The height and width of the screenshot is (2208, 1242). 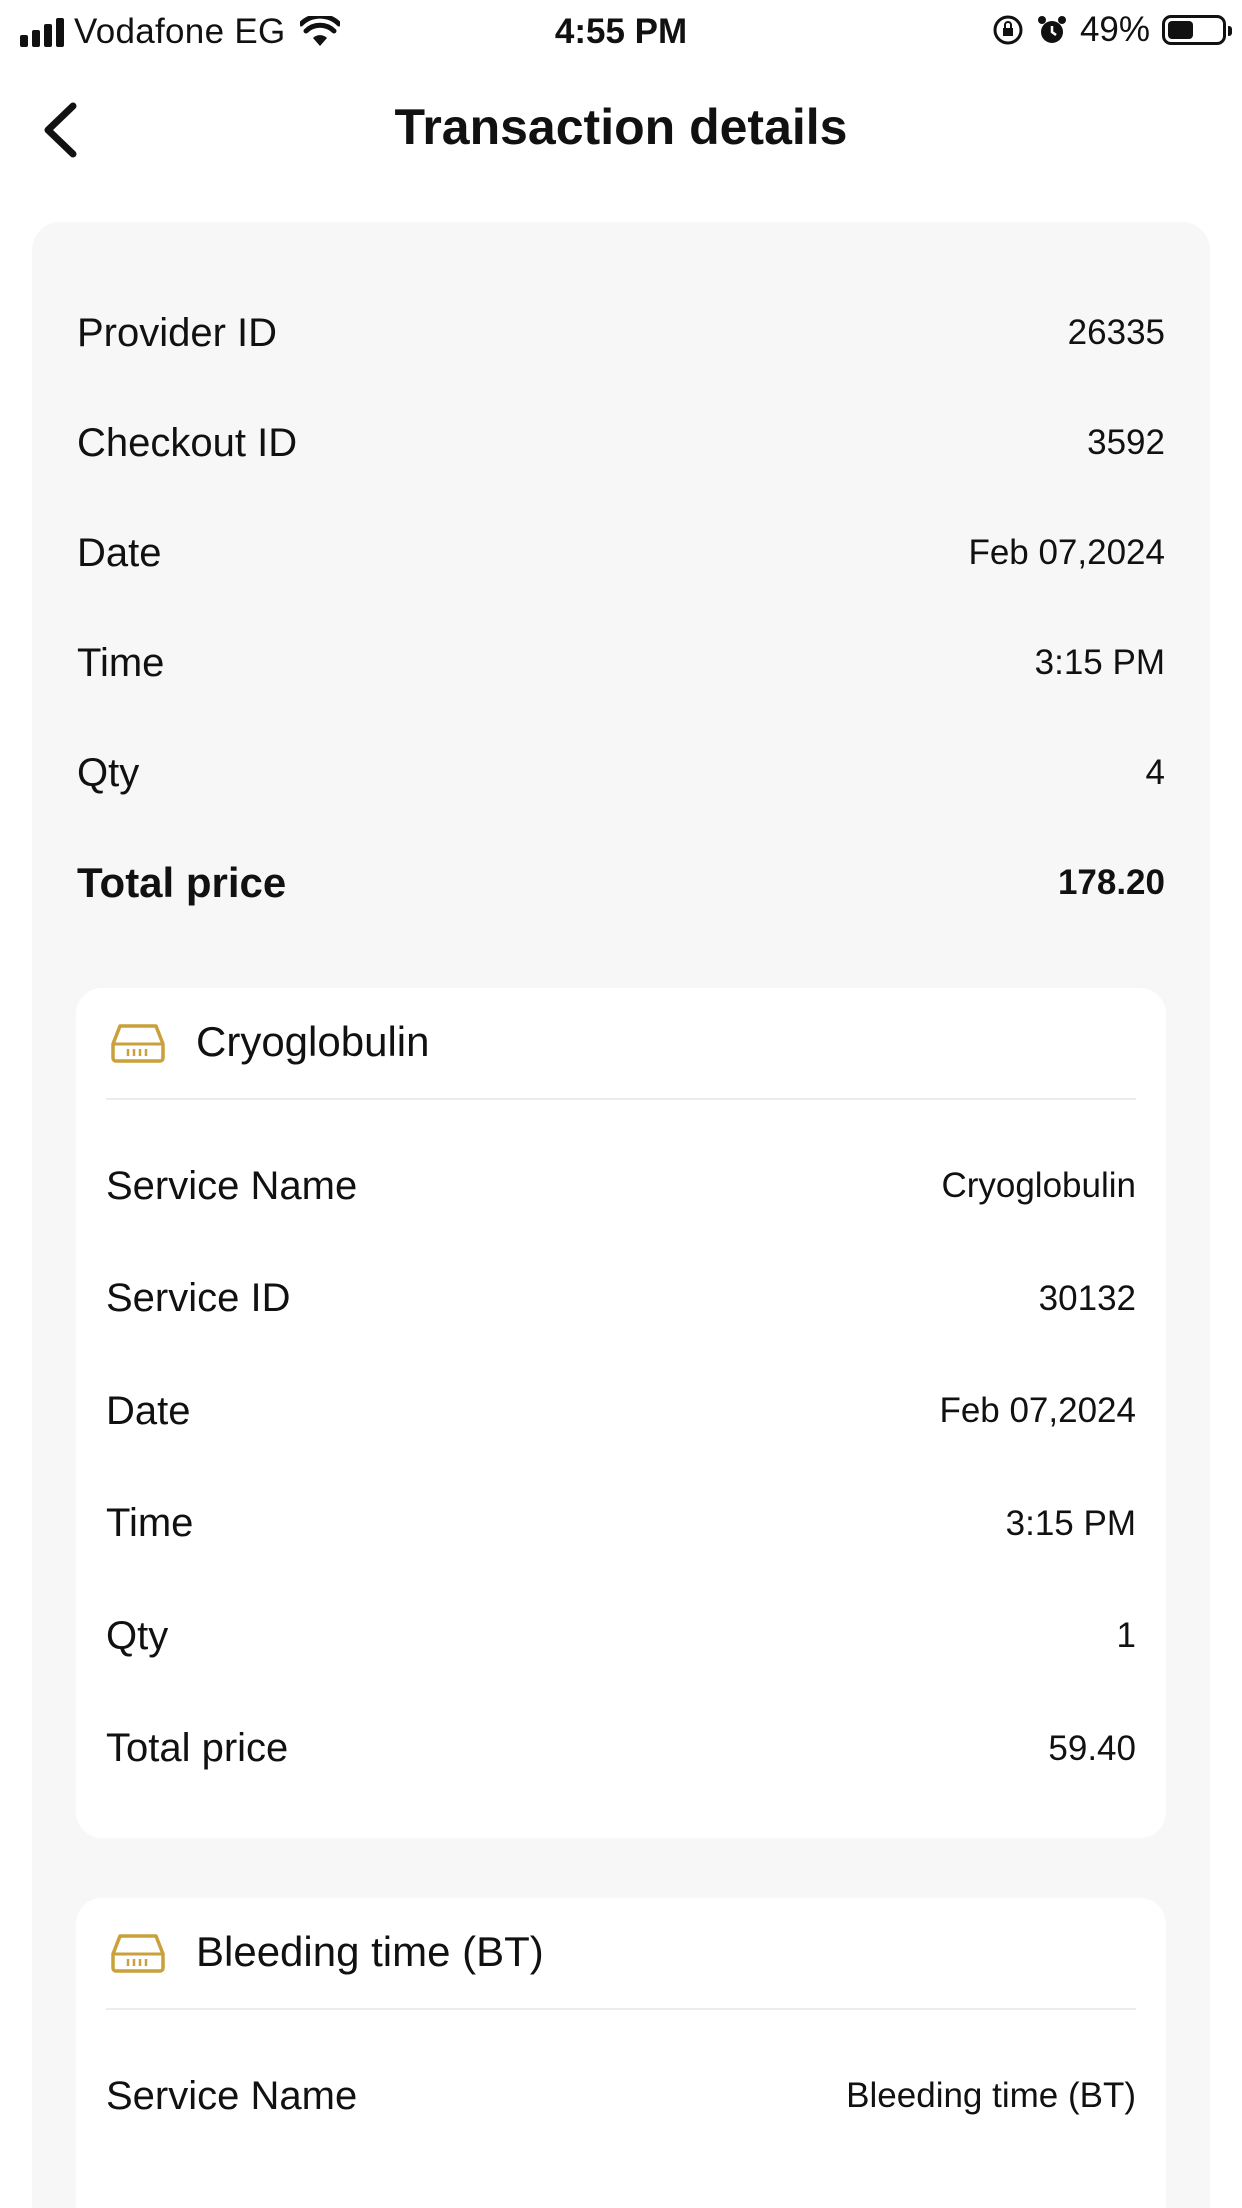 I want to click on provider-id-label: Provider ID, so click(x=177, y=332).